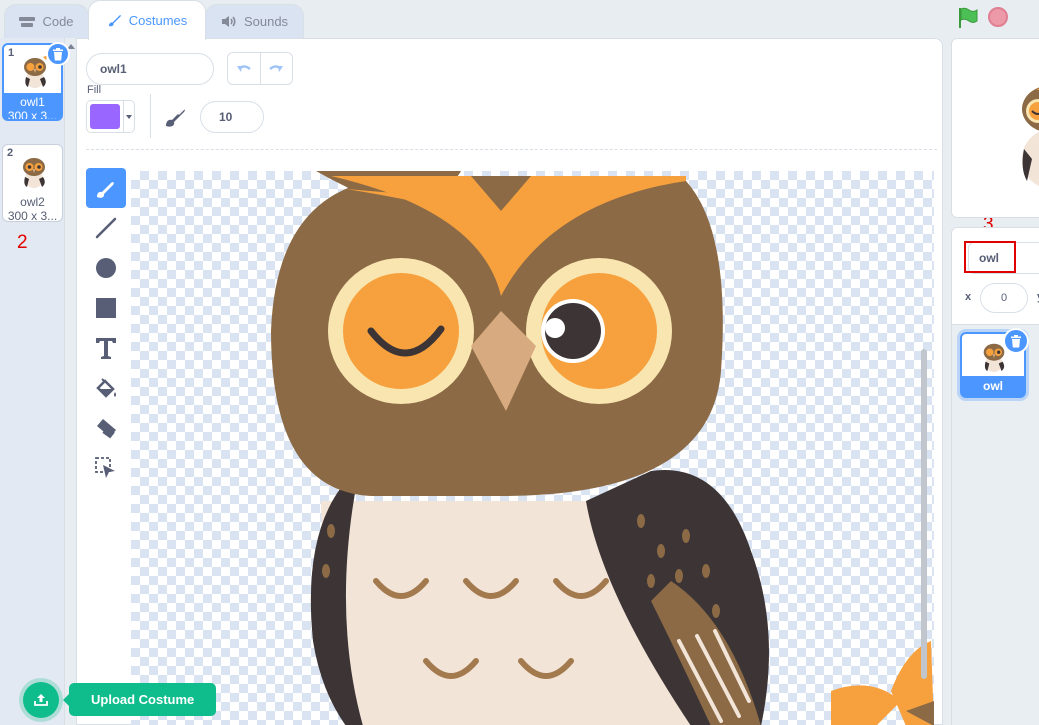  What do you see at coordinates (998, 17) in the screenshot?
I see `stop-icon` at bounding box center [998, 17].